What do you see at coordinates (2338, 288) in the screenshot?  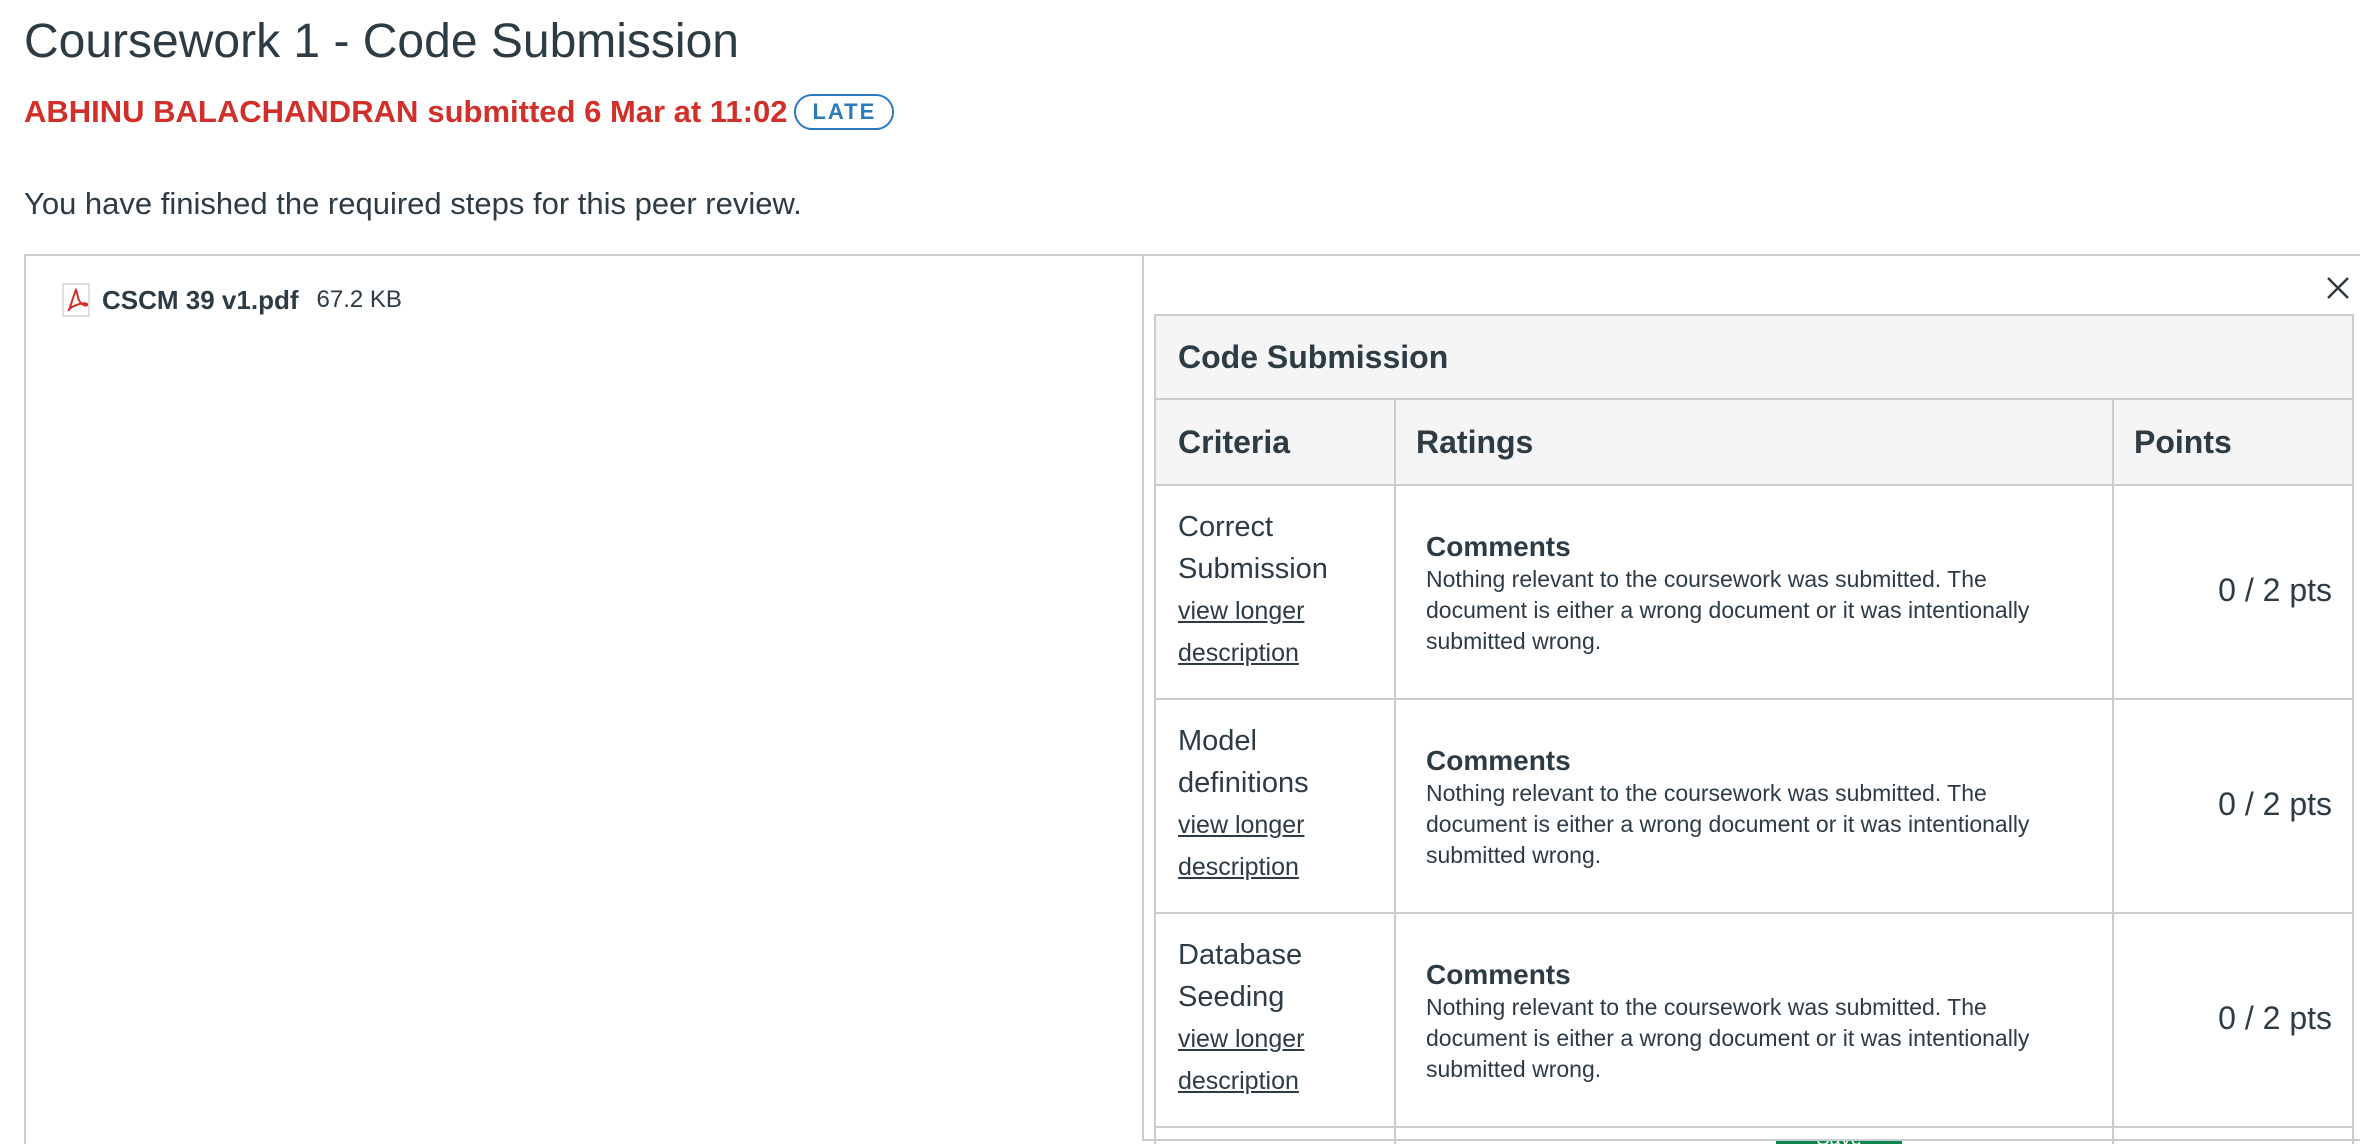 I see `close-icon` at bounding box center [2338, 288].